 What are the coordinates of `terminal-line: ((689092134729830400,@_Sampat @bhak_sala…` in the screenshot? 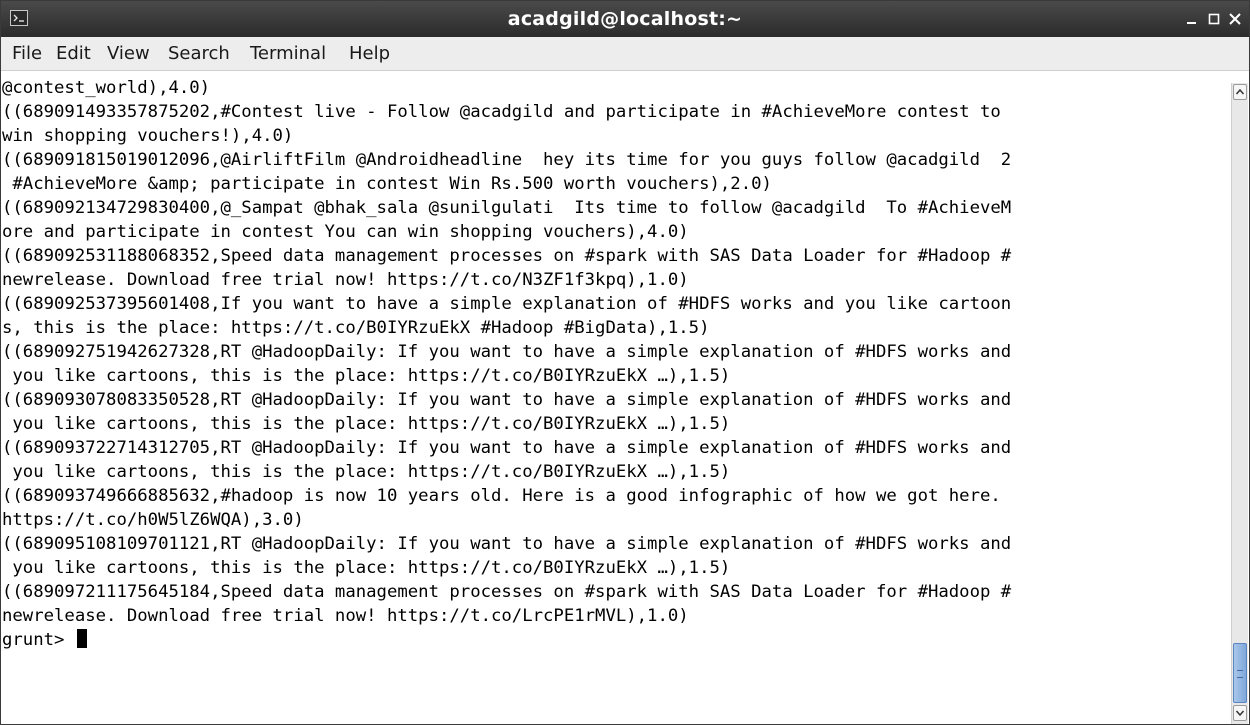 It's located at (507, 208).